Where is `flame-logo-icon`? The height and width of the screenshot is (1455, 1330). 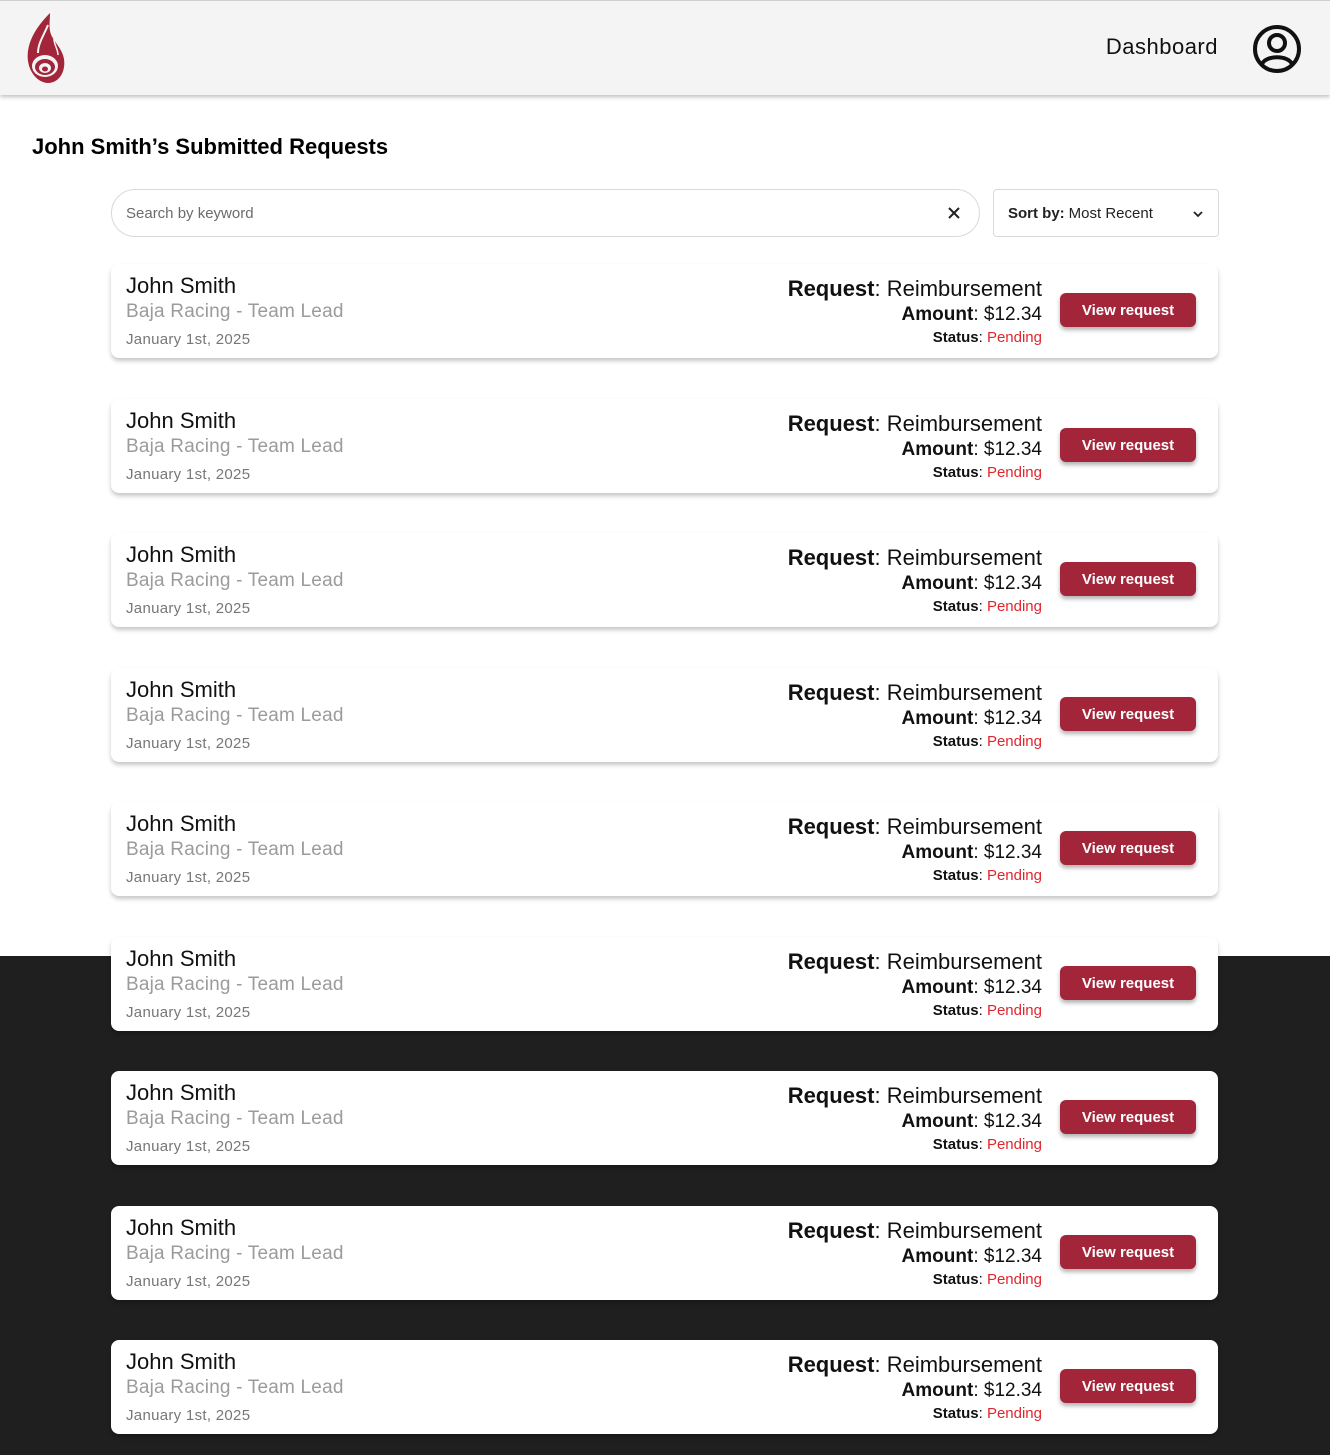
flame-logo-icon is located at coordinates (46, 48).